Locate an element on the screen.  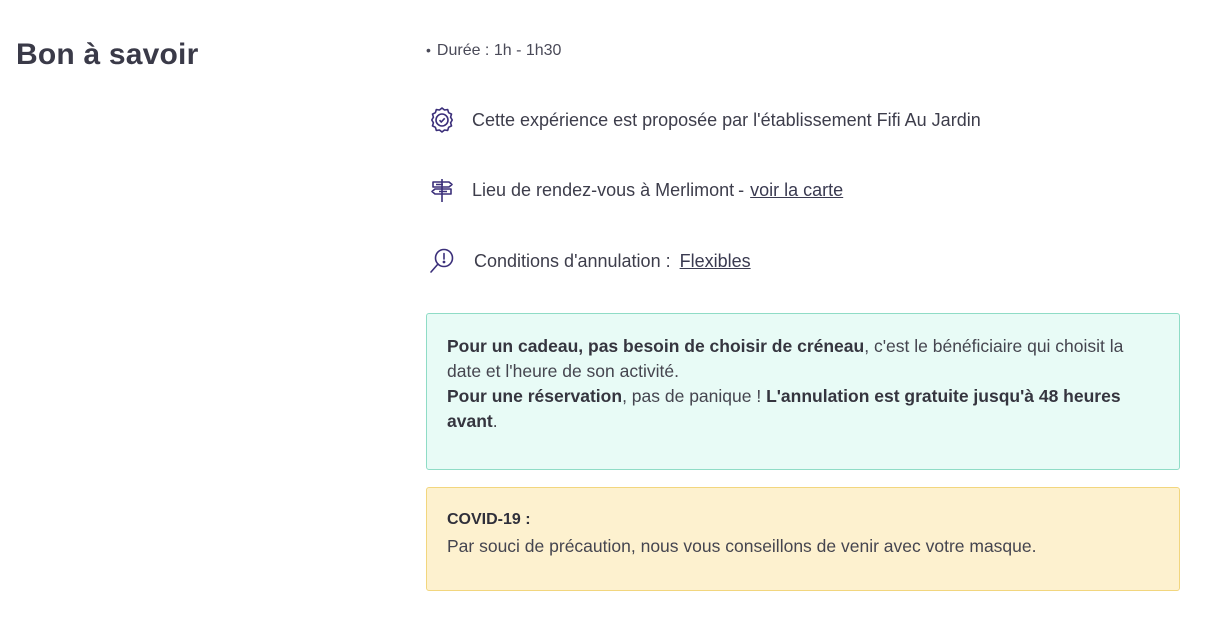
view-map-link: voir la carte is located at coordinates (796, 190).